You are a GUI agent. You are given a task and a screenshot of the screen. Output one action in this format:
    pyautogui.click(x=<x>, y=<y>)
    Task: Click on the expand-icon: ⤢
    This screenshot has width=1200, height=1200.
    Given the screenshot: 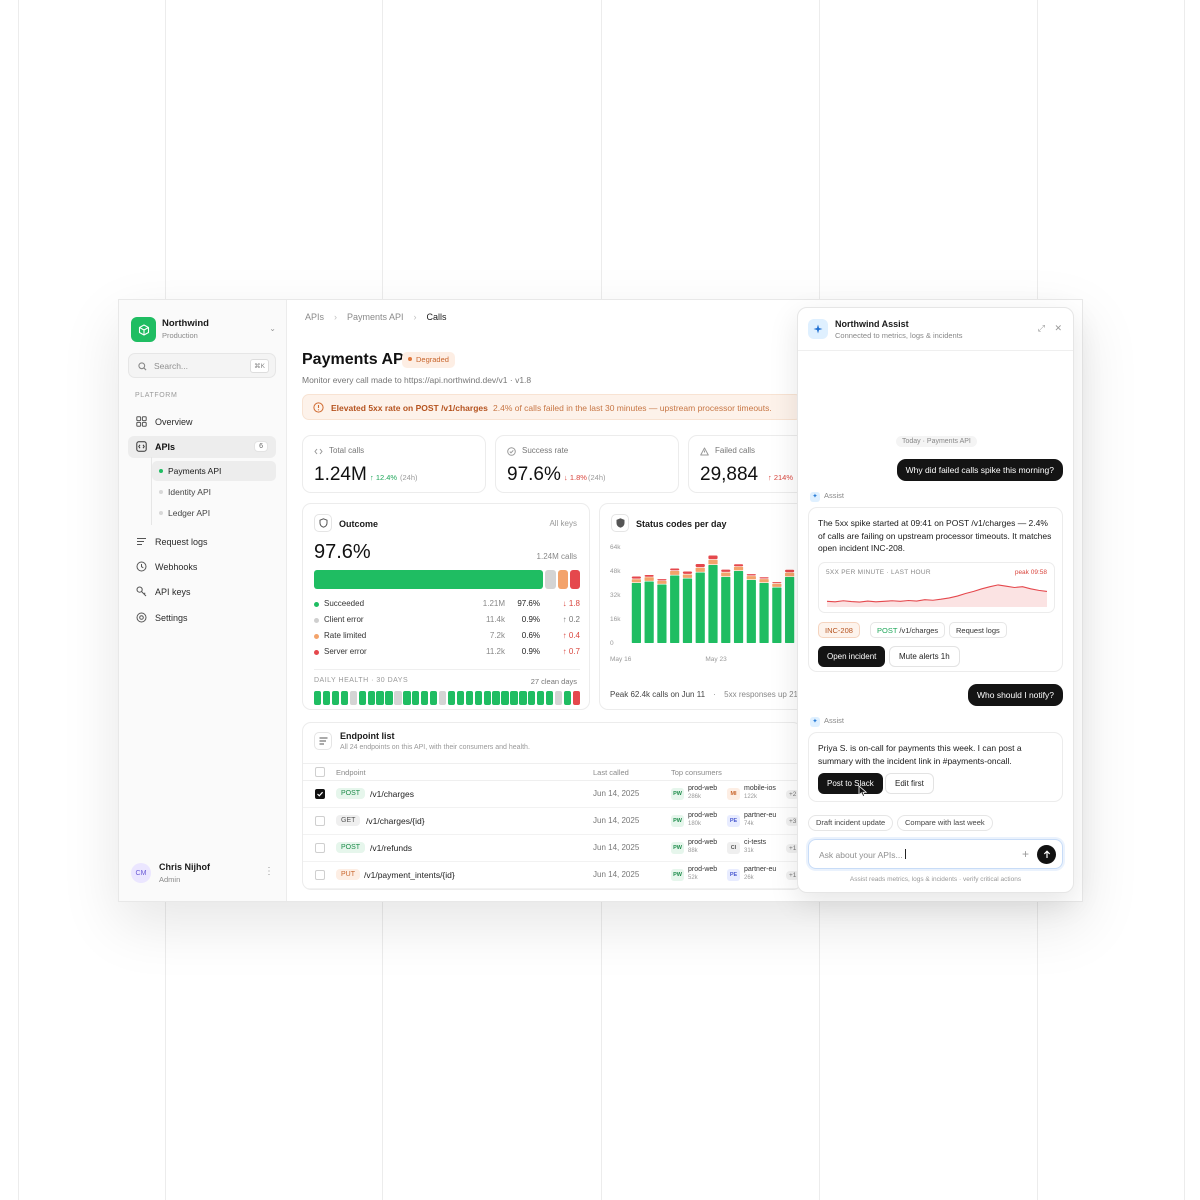 What is the action you would take?
    pyautogui.click(x=1041, y=328)
    